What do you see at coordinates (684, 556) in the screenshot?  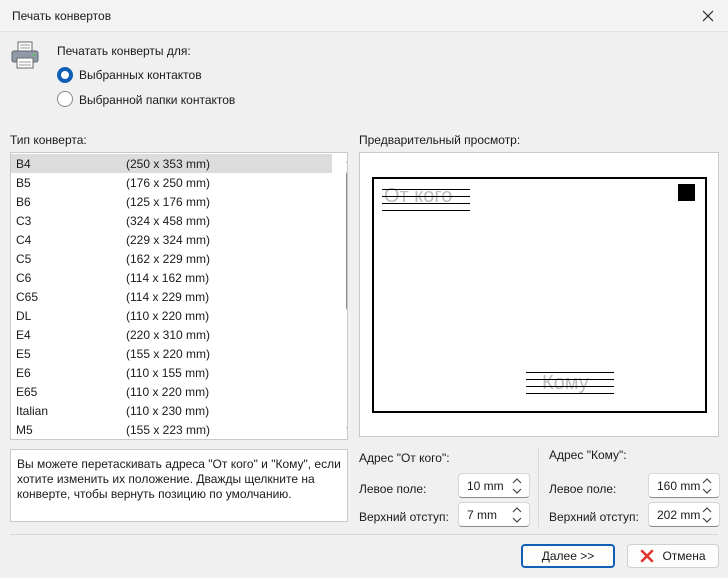 I see `cancel-button-label: Отмена` at bounding box center [684, 556].